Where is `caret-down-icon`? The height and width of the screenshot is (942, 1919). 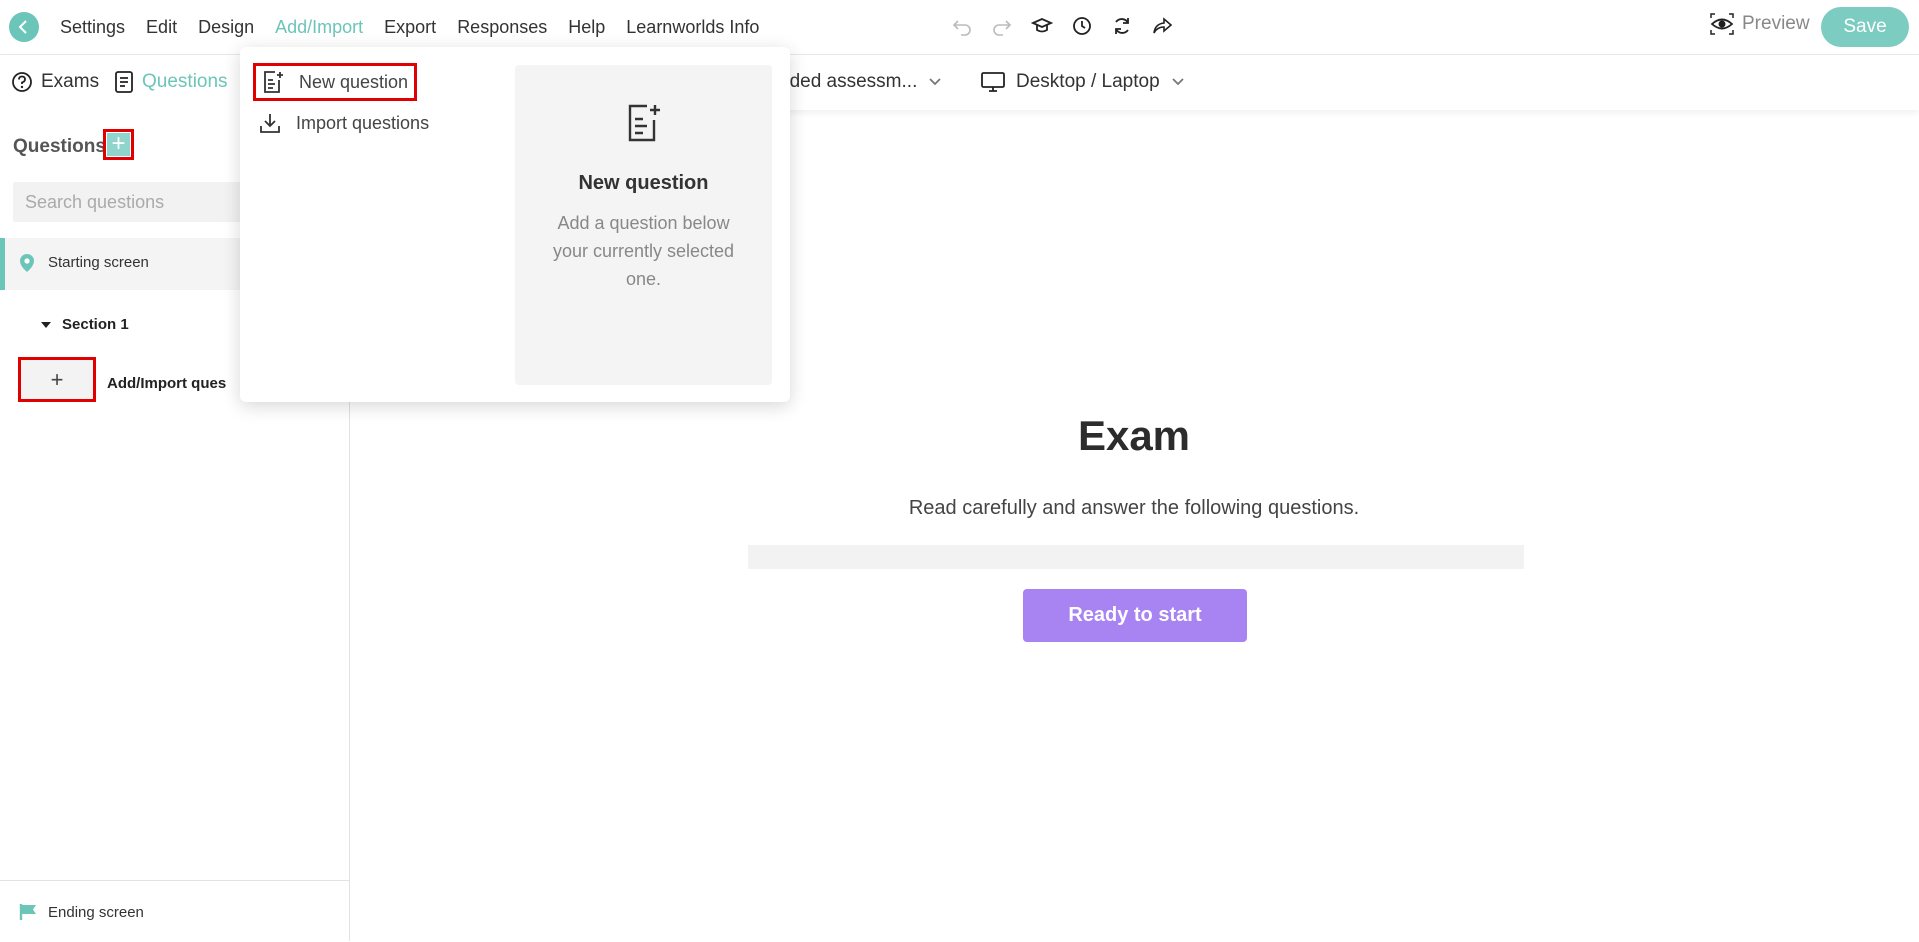 caret-down-icon is located at coordinates (46, 324).